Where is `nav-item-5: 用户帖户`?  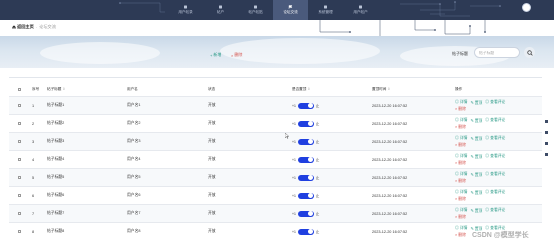
nav-item-5: 用户帖户 is located at coordinates (360, 10).